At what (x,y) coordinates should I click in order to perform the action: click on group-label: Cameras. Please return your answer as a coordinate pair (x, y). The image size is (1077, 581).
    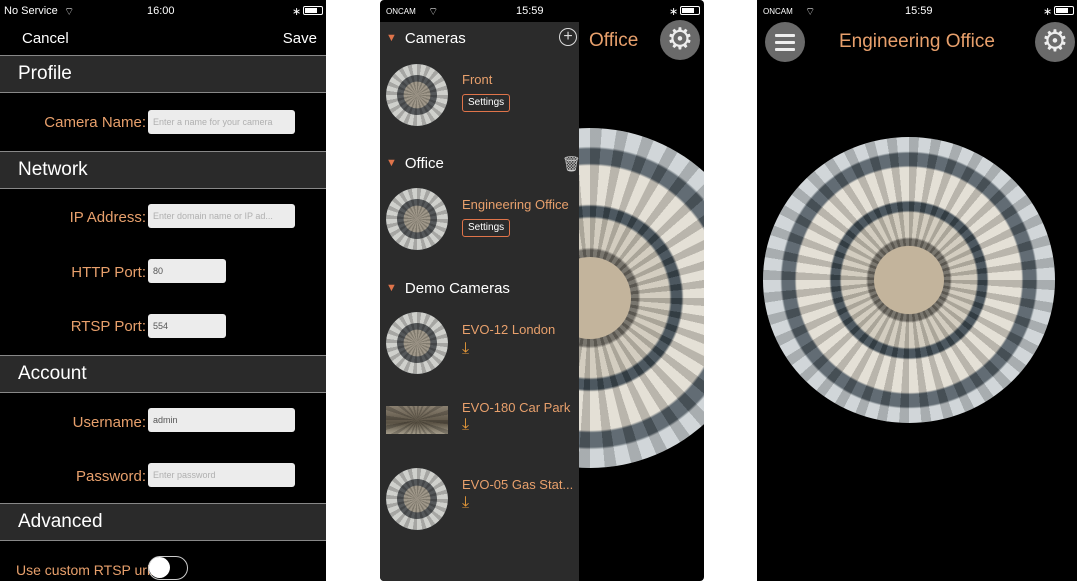
    Looking at the image, I should click on (435, 38).